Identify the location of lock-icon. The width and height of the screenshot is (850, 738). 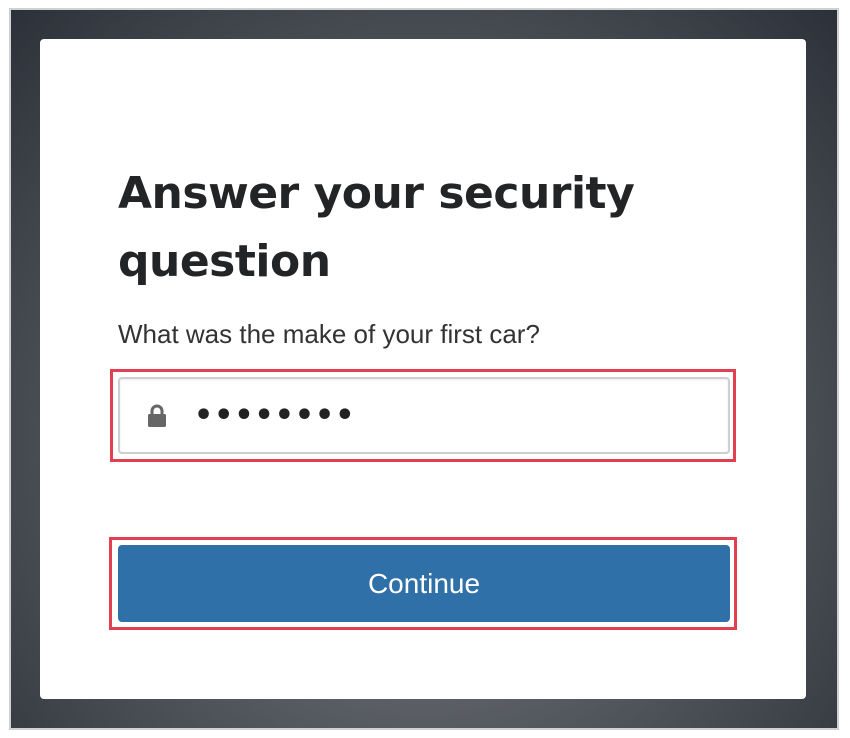
(157, 415).